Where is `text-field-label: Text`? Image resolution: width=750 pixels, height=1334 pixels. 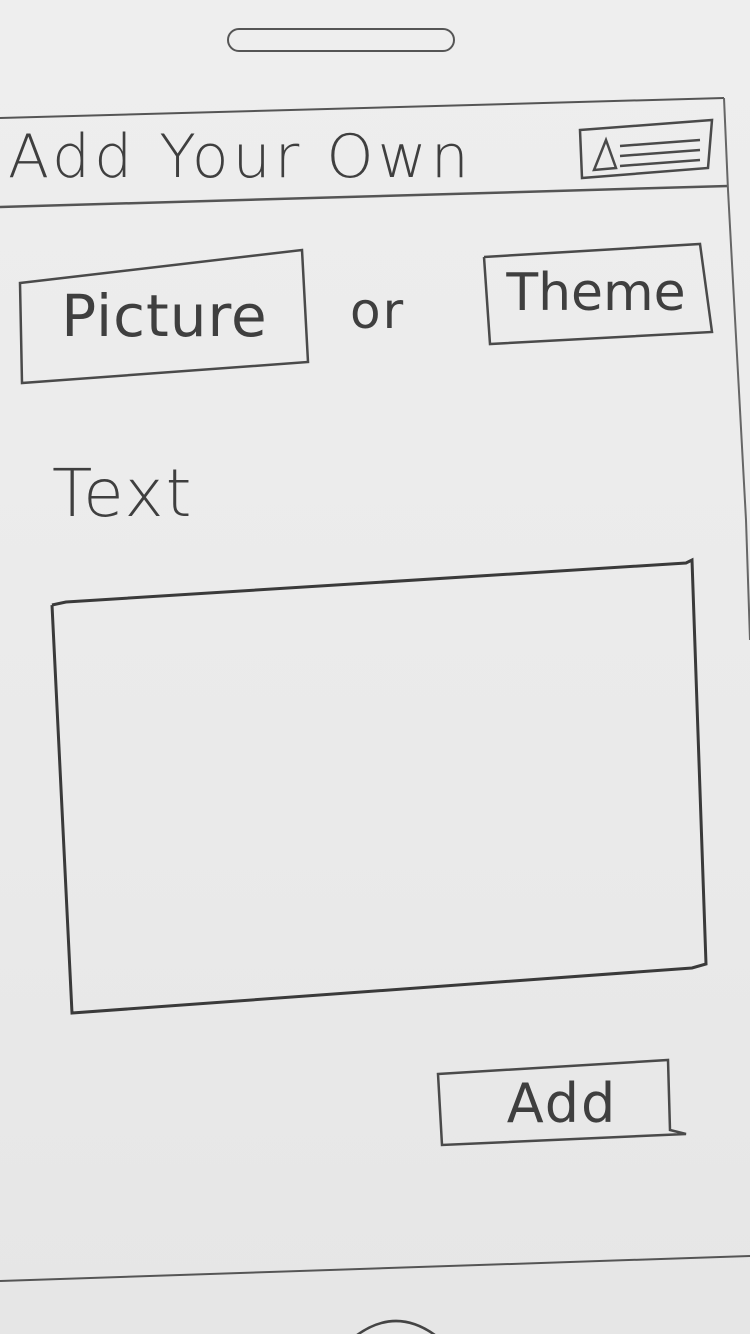 text-field-label: Text is located at coordinates (123, 493).